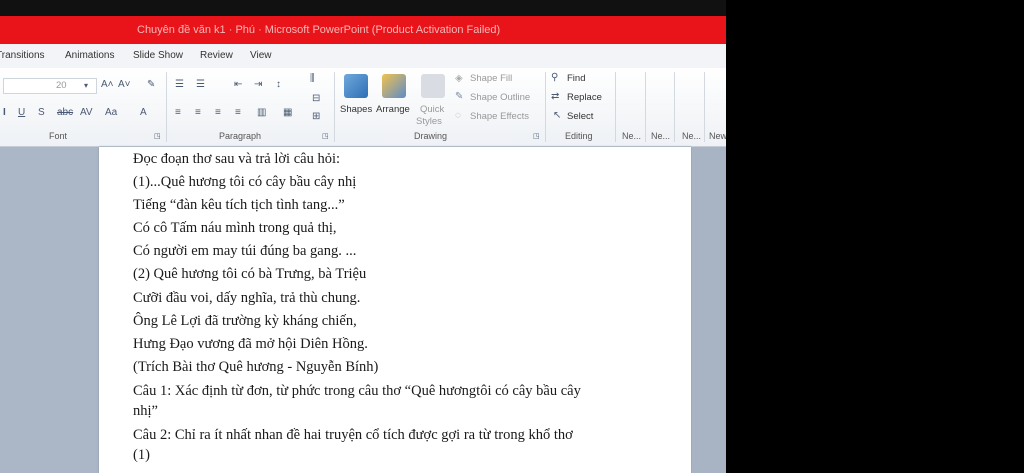  What do you see at coordinates (238, 113) in the screenshot?
I see `justify-icon: ≡` at bounding box center [238, 113].